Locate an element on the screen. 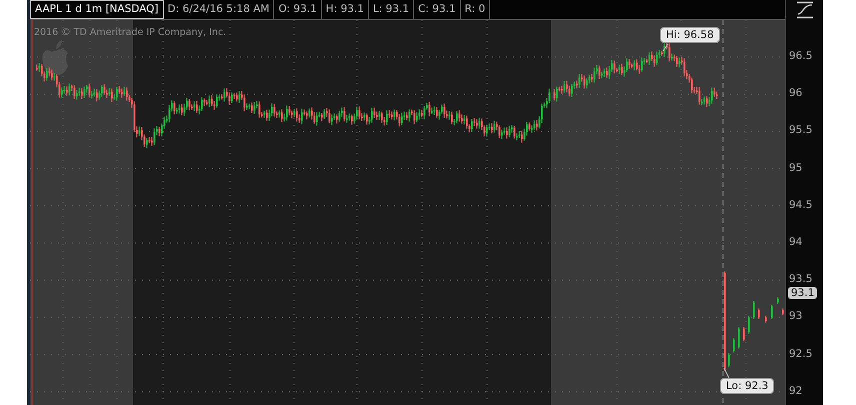  last-price-tag: 93.1 is located at coordinates (803, 293).